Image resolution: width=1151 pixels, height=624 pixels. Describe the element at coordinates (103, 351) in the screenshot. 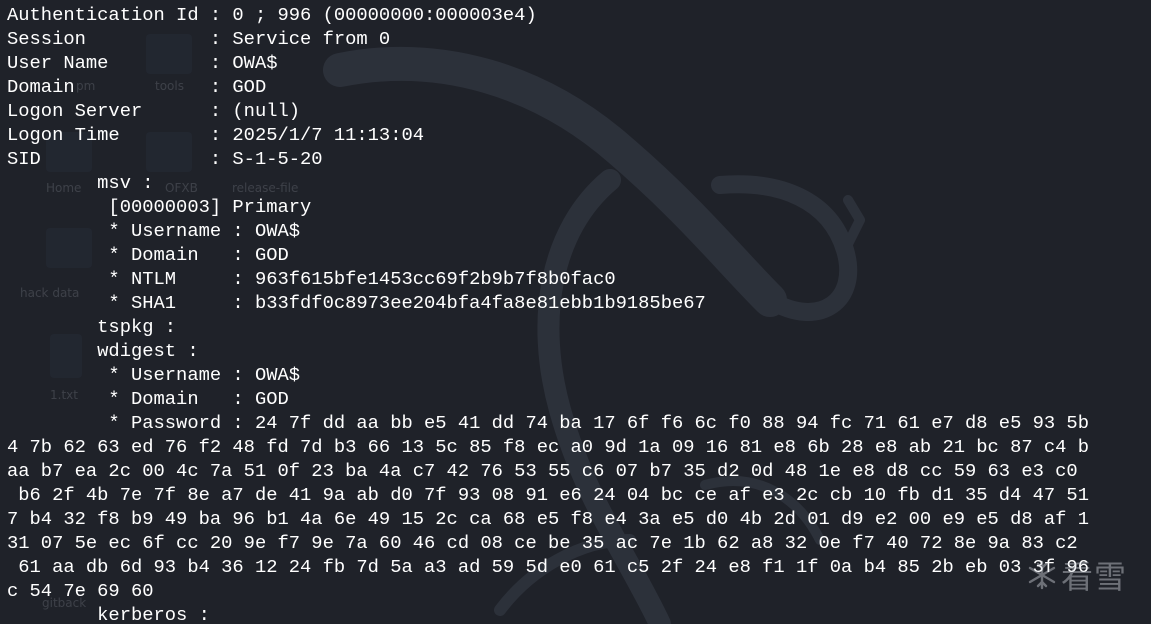

I see `terminal-line: wdigest :` at that location.